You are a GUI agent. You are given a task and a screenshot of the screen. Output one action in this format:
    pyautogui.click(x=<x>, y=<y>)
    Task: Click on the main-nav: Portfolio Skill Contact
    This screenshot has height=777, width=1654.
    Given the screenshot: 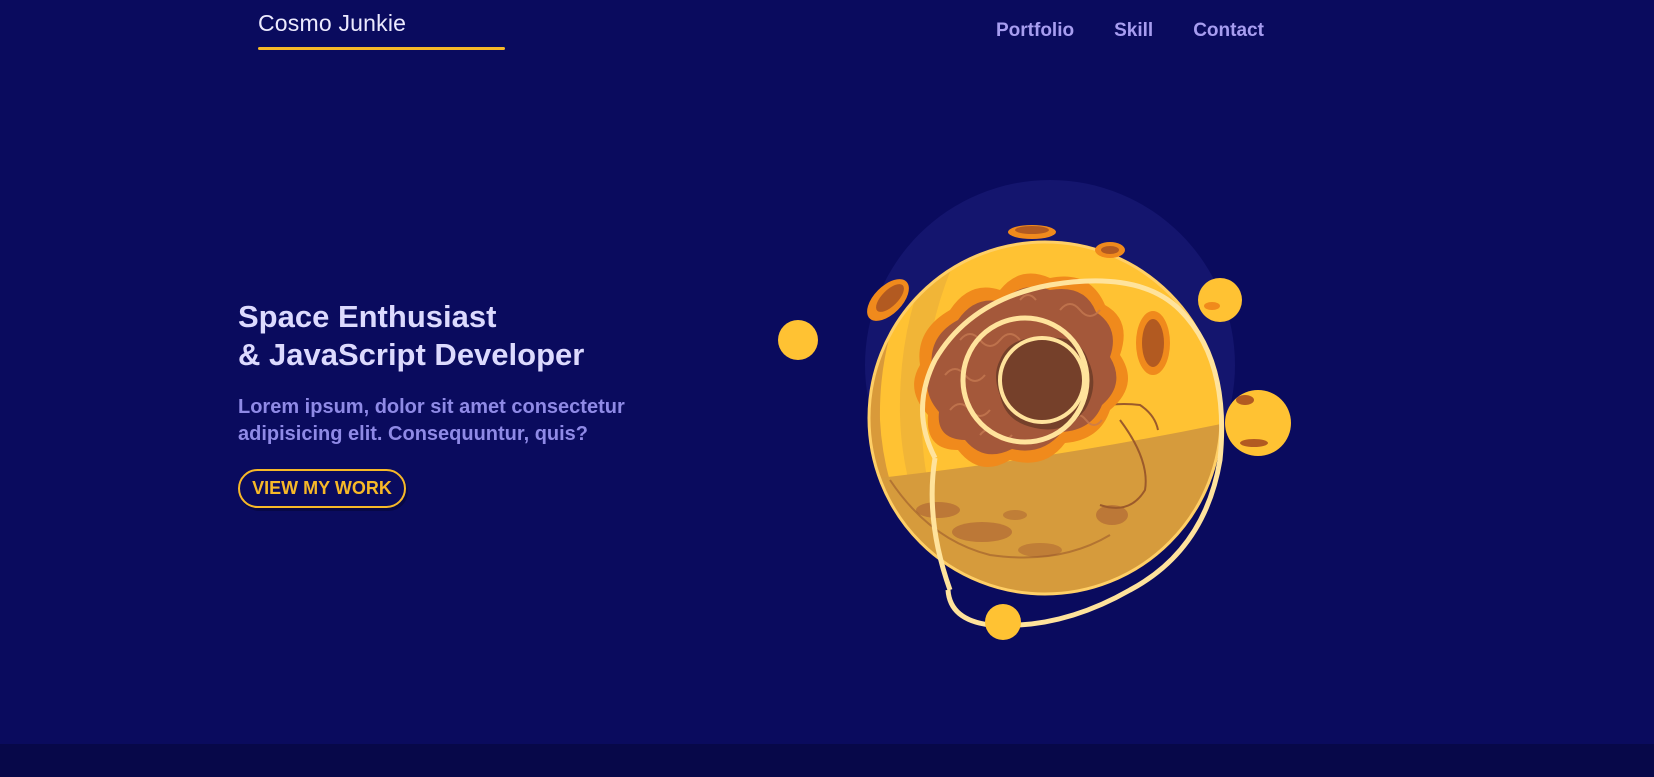 What is the action you would take?
    pyautogui.click(x=1130, y=31)
    